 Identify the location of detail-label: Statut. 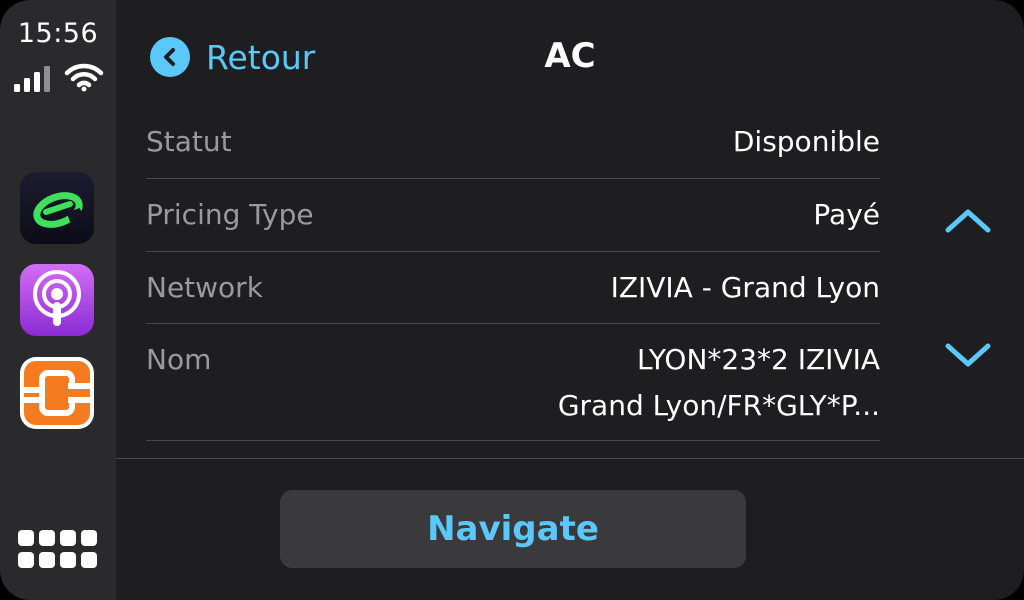
(189, 141).